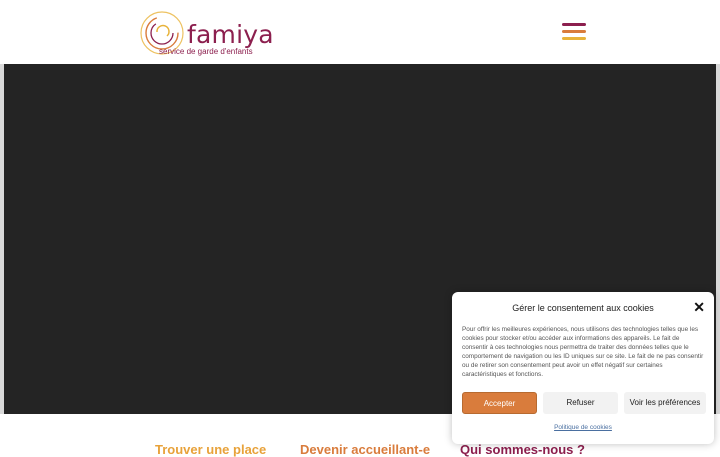 The image size is (720, 457). Describe the element at coordinates (665, 403) in the screenshot. I see `preferences-button: Voir les préférences` at that location.